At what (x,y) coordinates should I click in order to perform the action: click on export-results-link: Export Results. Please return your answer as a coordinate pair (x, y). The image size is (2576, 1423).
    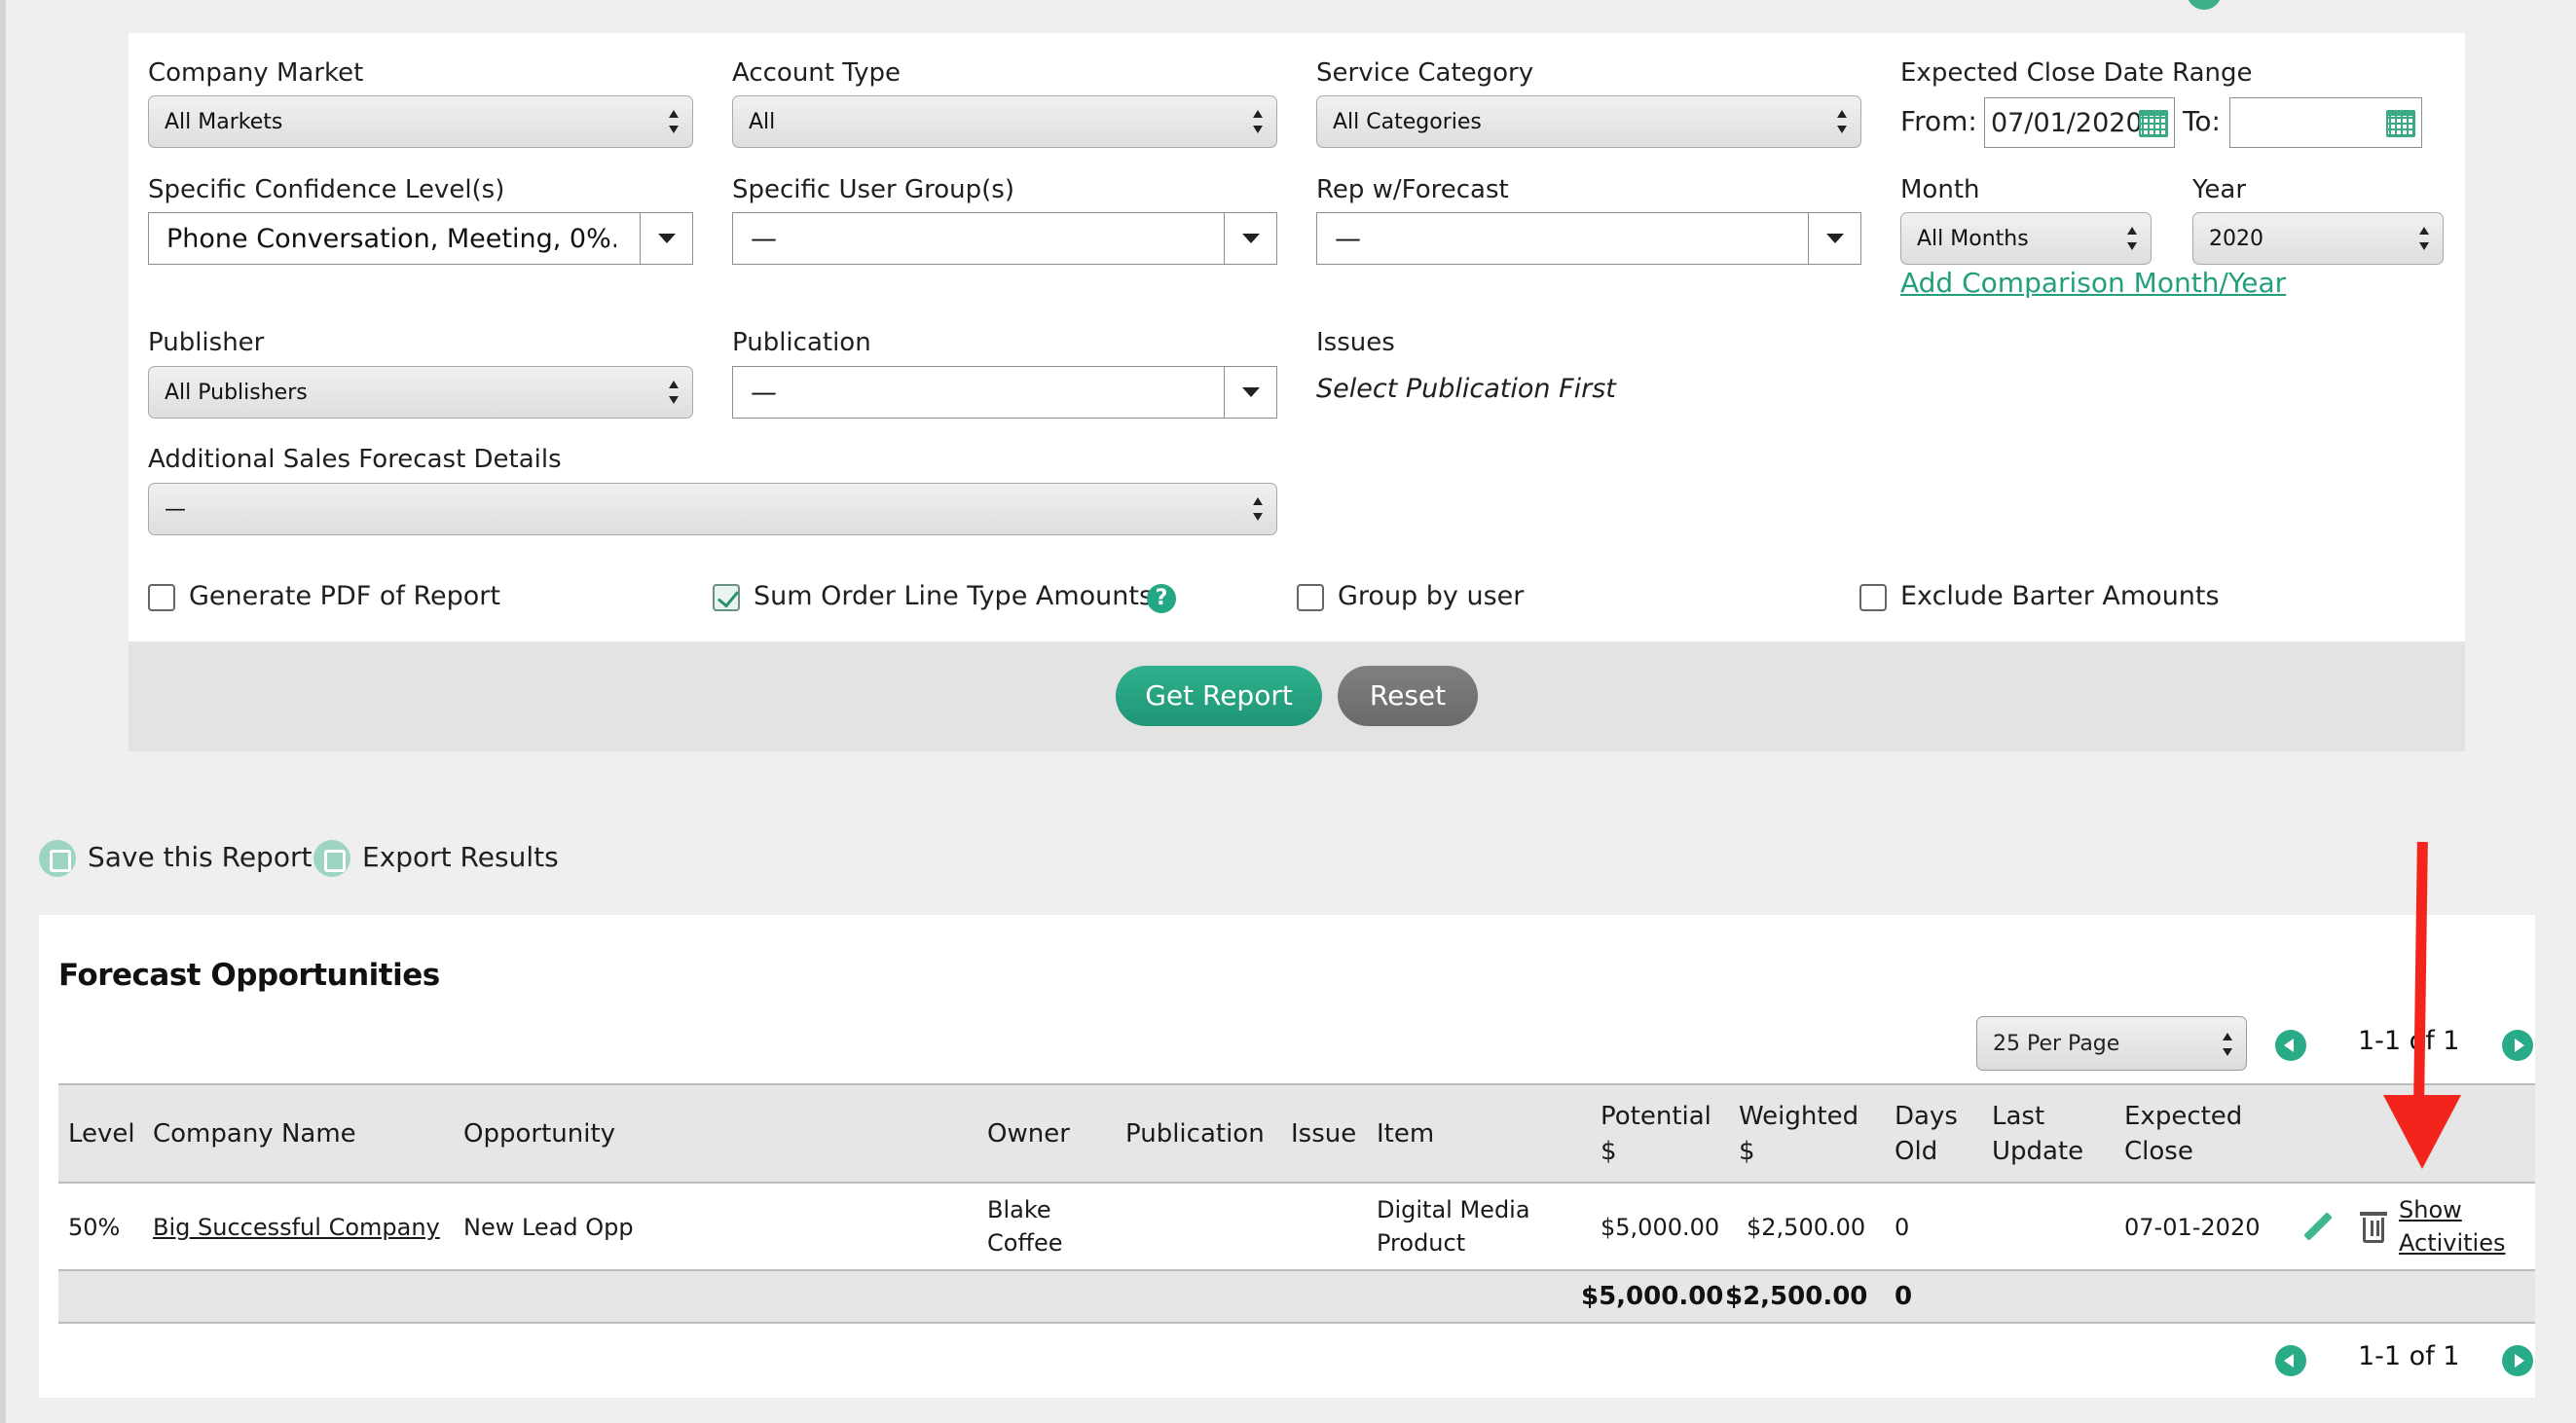
    Looking at the image, I should click on (460, 857).